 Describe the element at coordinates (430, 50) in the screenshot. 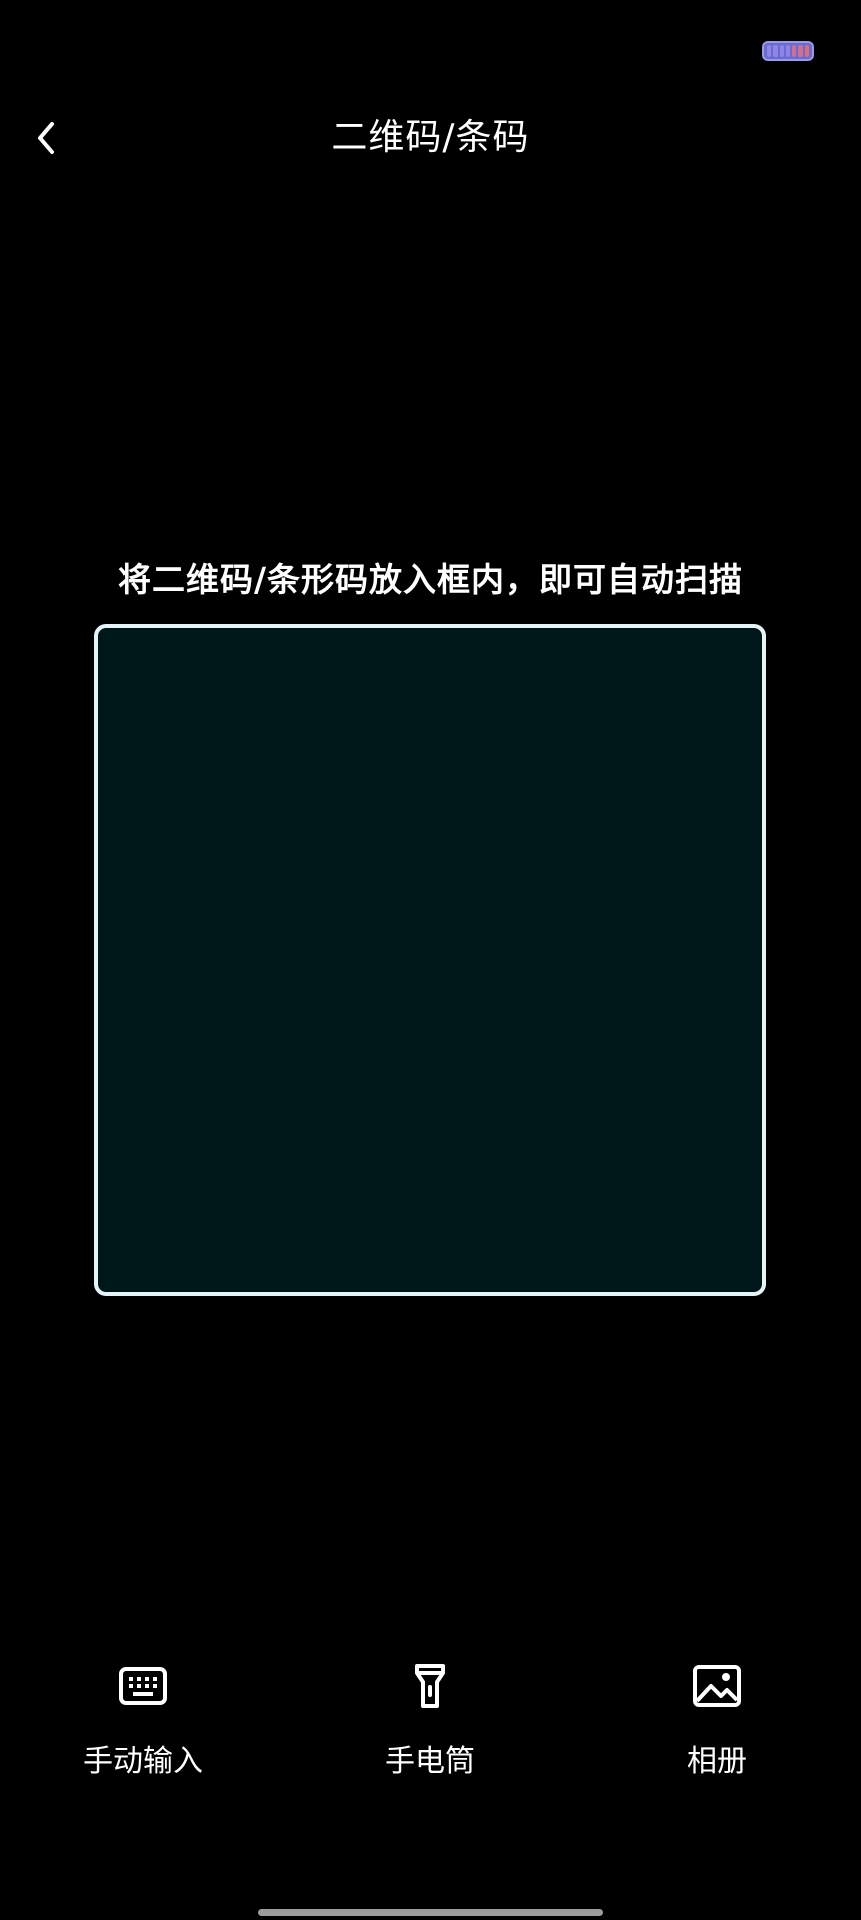

I see `status-bar` at that location.